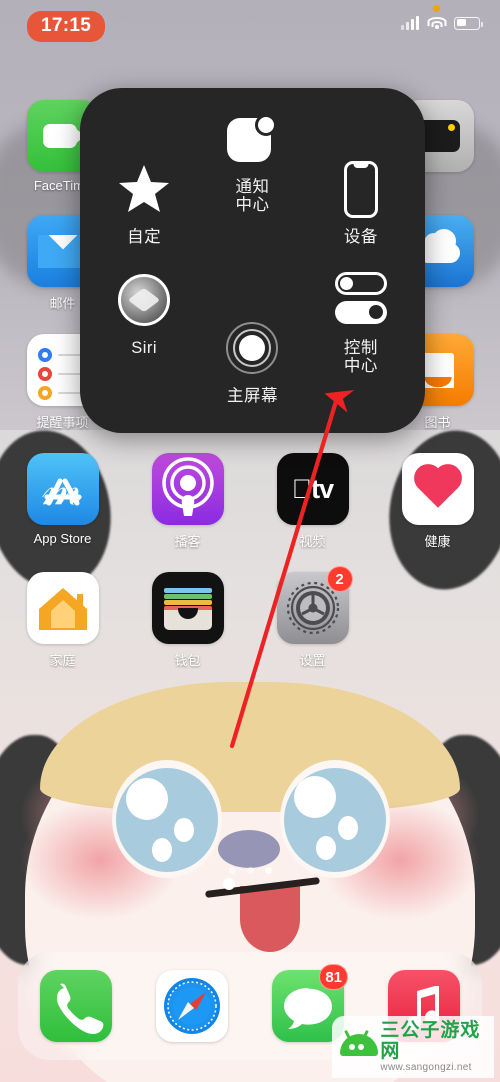 The height and width of the screenshot is (1082, 500). Describe the element at coordinates (437, 541) in the screenshot. I see `app-label: 健康` at that location.